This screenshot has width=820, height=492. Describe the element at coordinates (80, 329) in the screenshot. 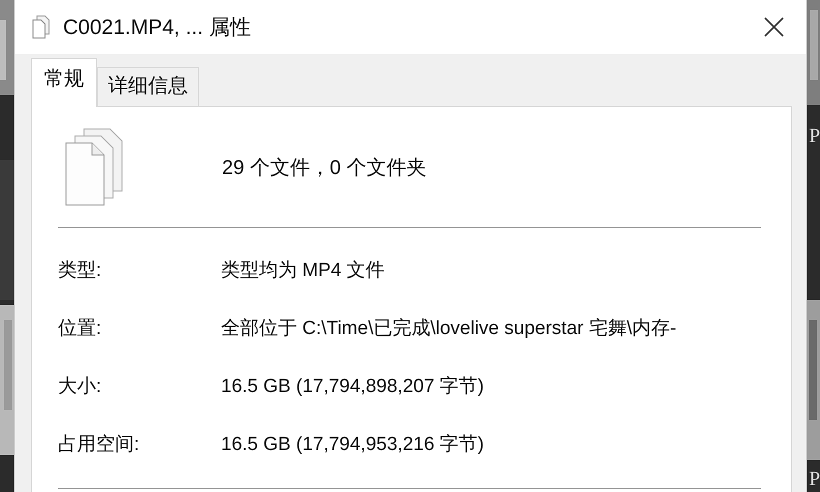

I see `property-label: 位置:` at that location.